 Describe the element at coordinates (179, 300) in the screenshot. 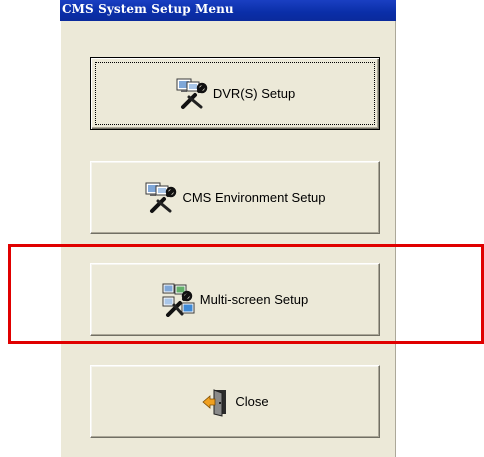

I see `multi-screen-tools-icon` at that location.